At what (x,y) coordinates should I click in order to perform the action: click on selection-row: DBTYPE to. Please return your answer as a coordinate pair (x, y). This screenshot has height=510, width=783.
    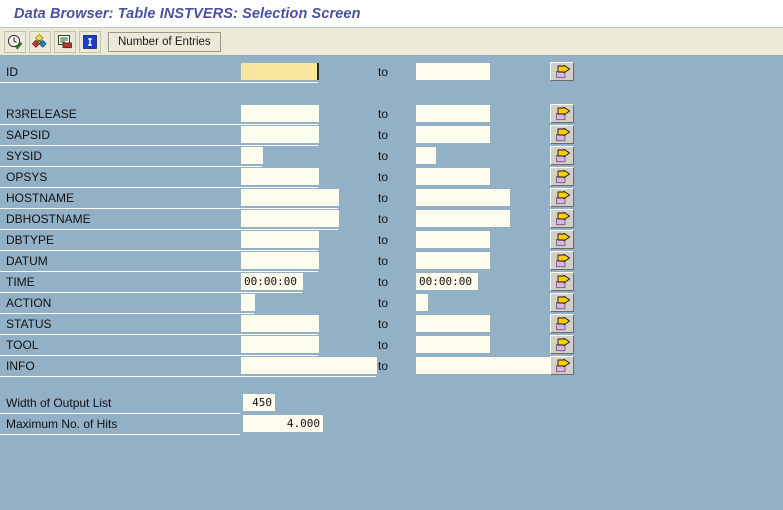
    Looking at the image, I should click on (391, 240).